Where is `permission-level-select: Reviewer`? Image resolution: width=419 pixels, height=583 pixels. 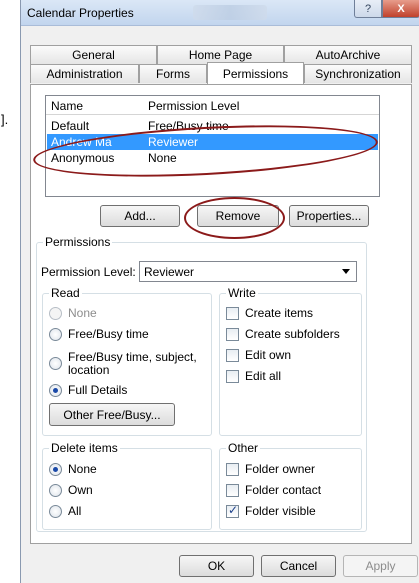 permission-level-select: Reviewer is located at coordinates (248, 271).